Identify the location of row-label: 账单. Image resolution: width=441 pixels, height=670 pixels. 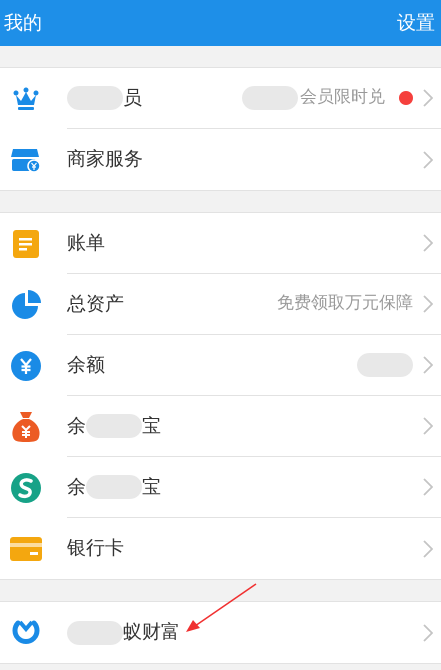
(86, 243).